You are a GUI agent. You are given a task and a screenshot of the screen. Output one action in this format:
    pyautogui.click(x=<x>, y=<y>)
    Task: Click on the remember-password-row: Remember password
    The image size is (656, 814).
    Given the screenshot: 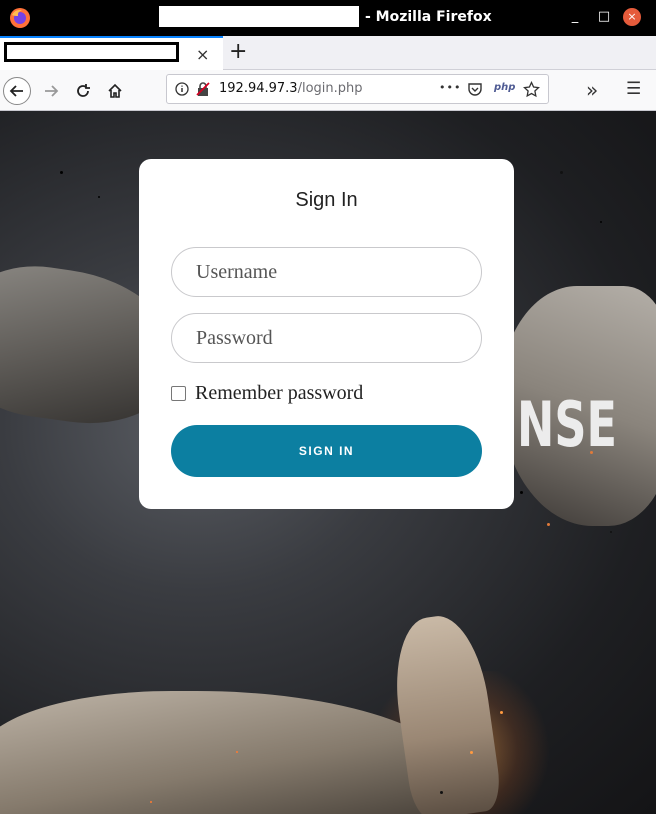 What is the action you would take?
    pyautogui.click(x=267, y=393)
    